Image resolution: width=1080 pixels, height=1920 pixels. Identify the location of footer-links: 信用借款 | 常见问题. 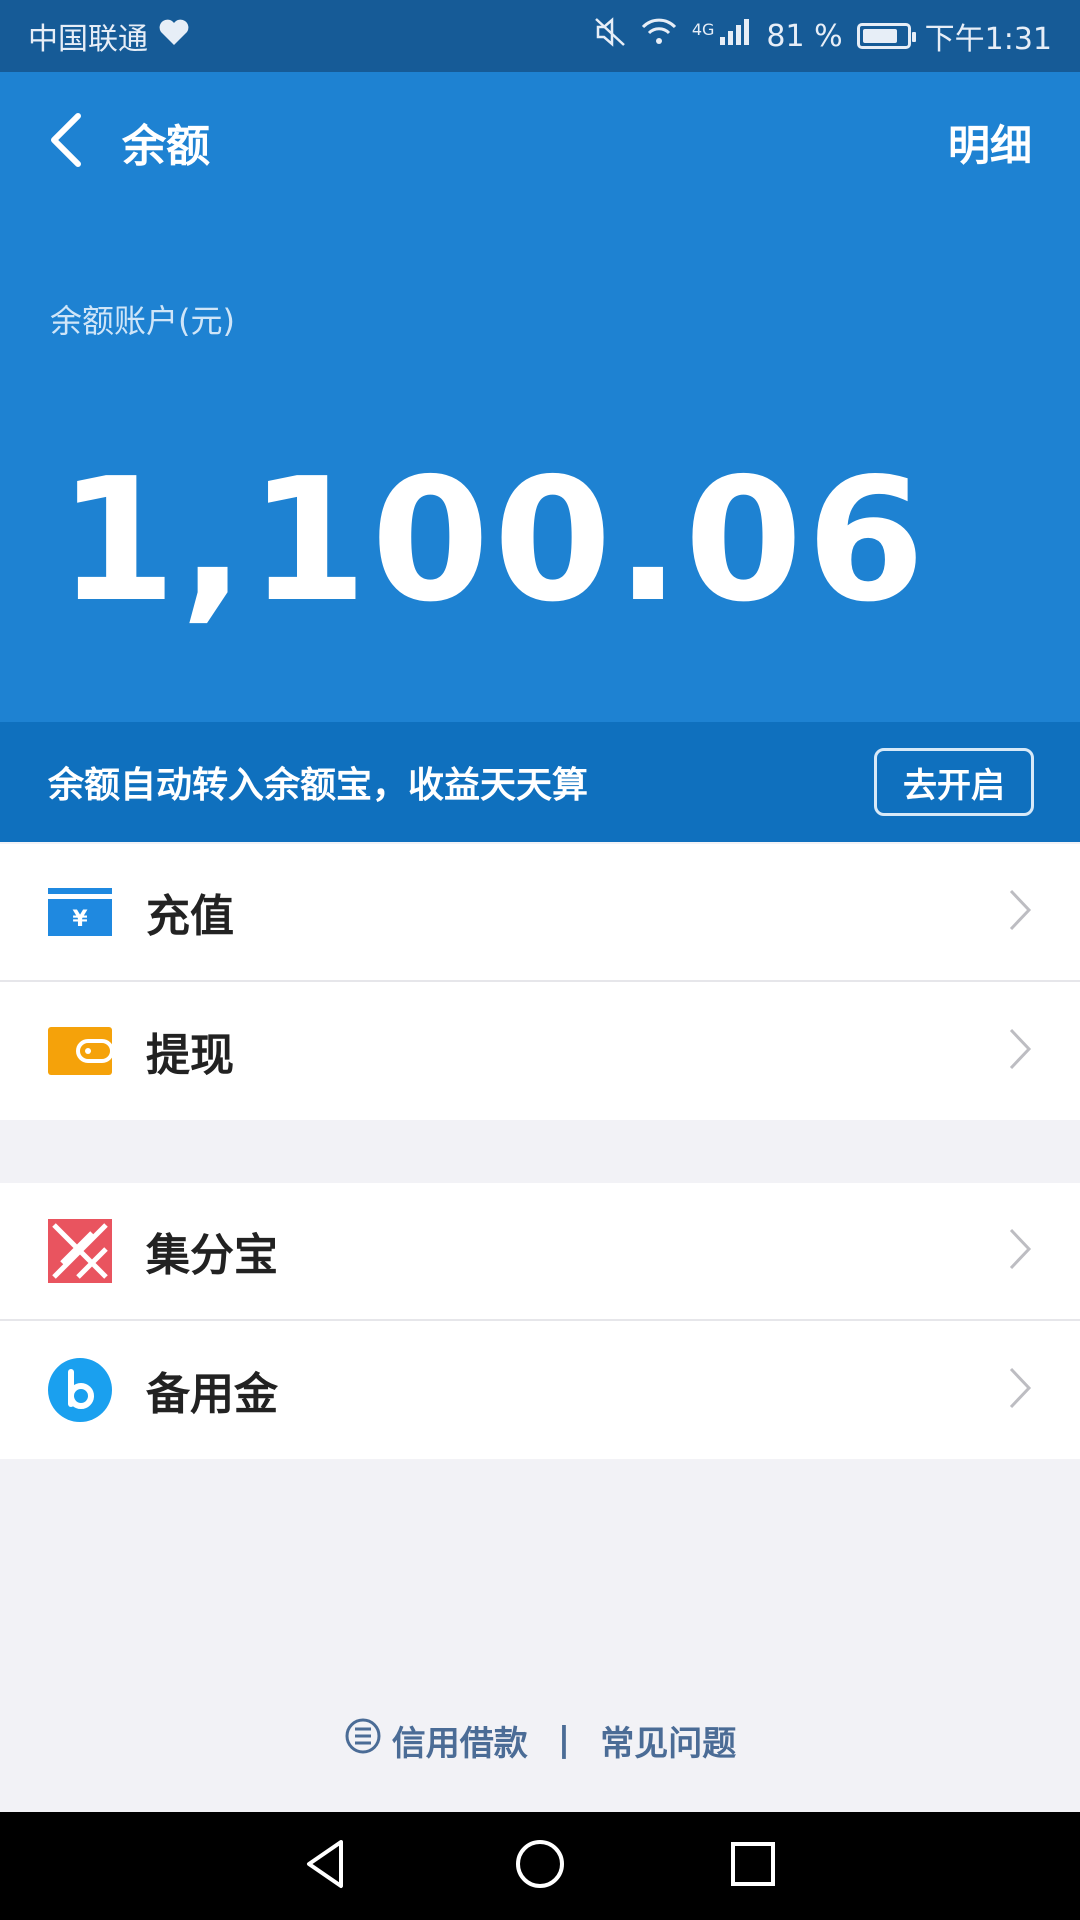
(540, 1740).